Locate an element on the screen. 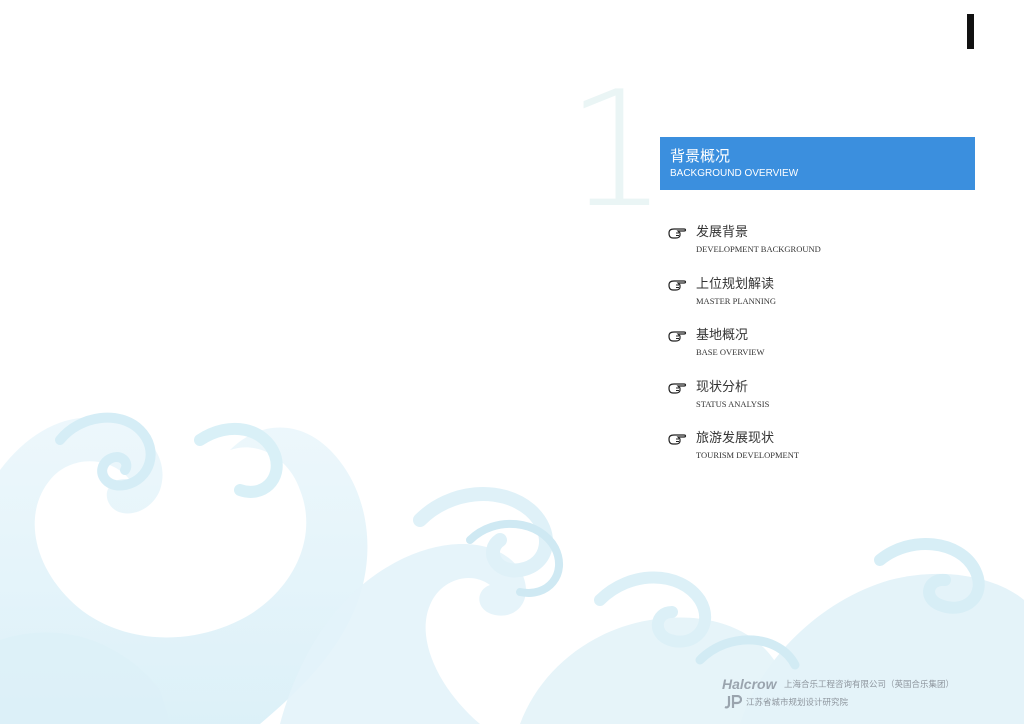 This screenshot has height=724, width=1024. section-header: 背景概况 BACKGROUND OVERVIEW is located at coordinates (817, 163).